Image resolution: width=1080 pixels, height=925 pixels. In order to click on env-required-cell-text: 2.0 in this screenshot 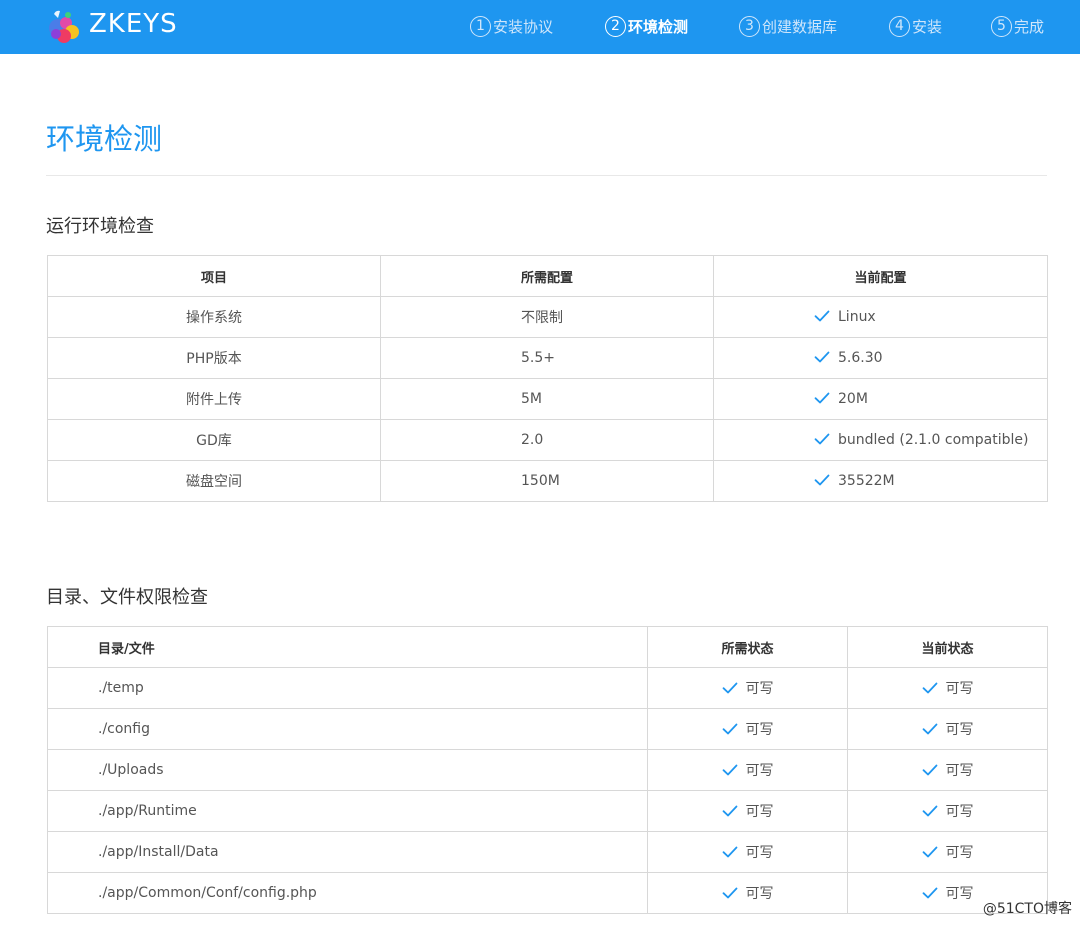, I will do `click(532, 440)`.